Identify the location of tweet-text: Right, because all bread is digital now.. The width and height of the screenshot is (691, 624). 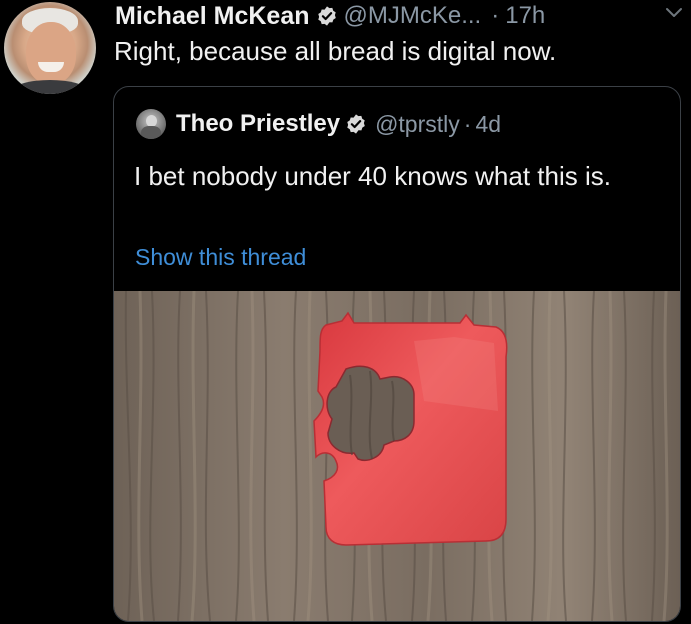
(335, 51).